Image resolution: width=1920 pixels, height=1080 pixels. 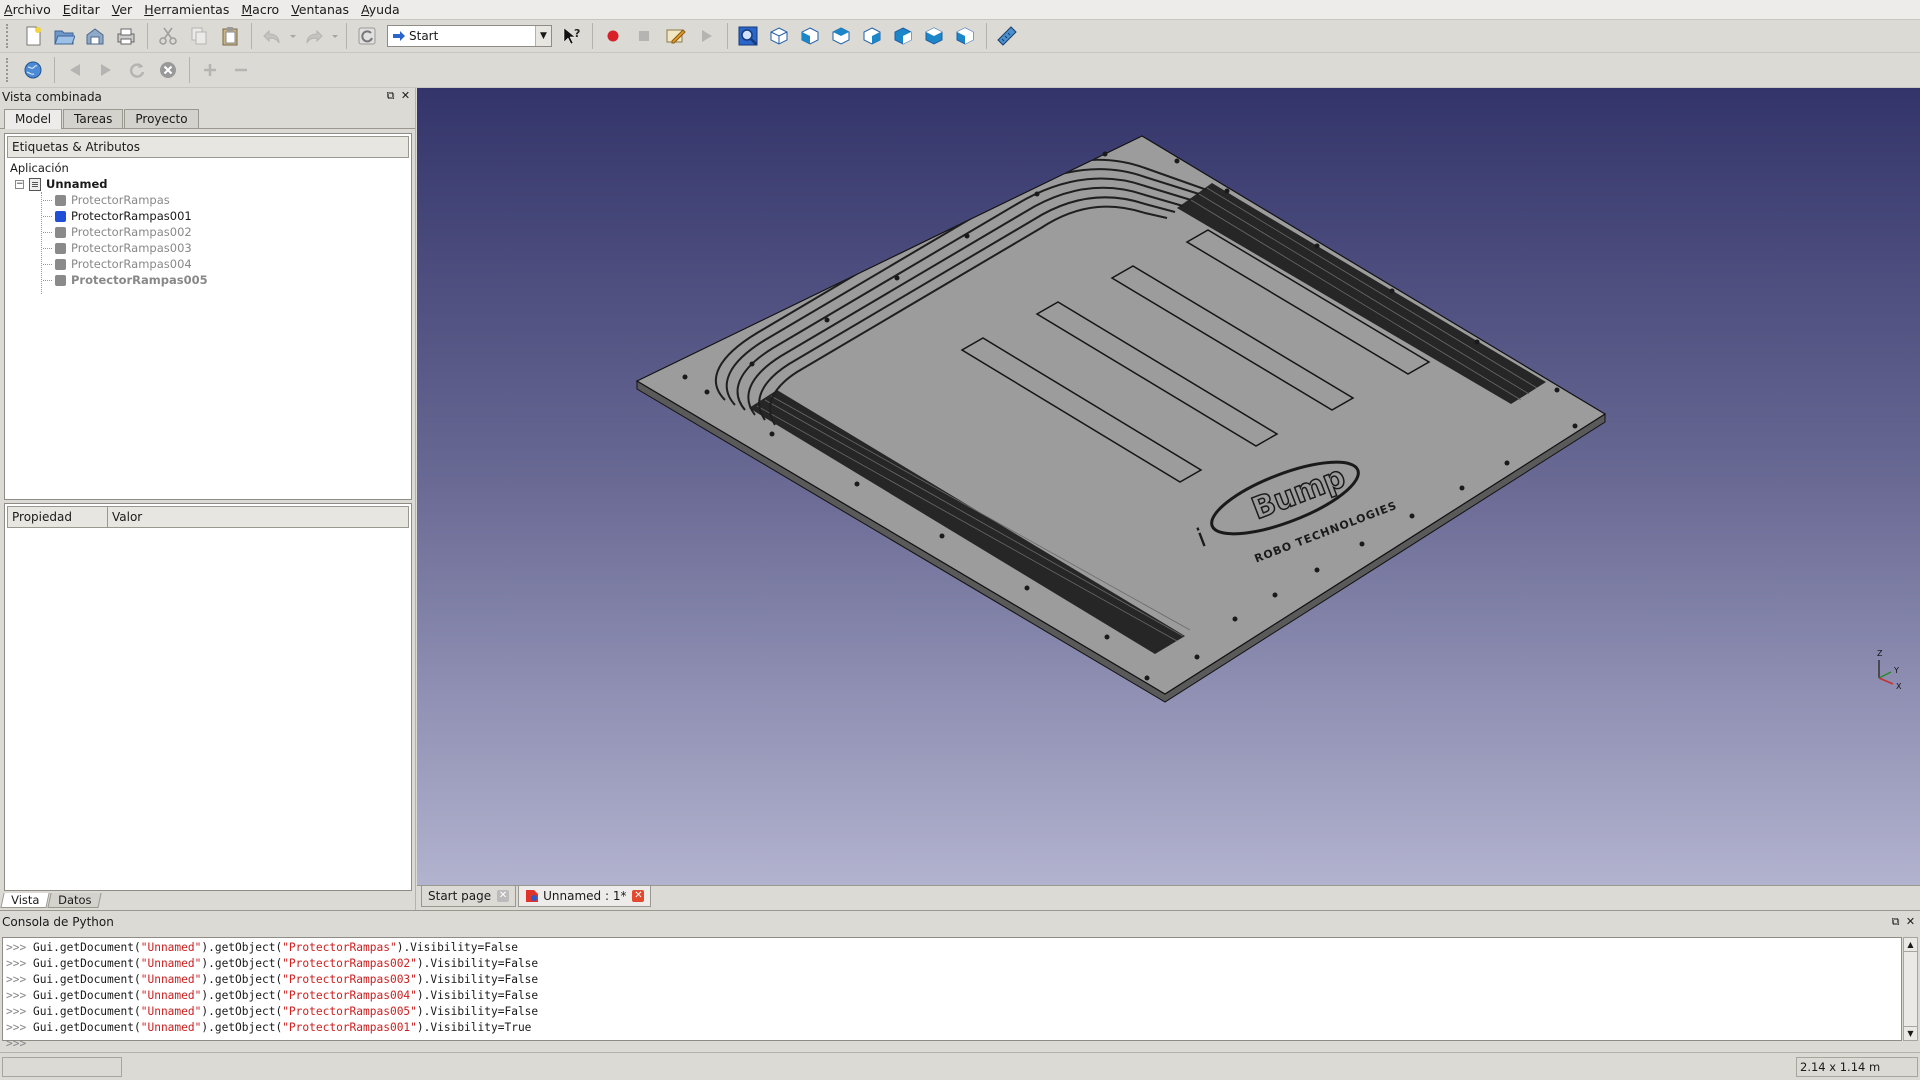 What do you see at coordinates (934, 36) in the screenshot?
I see `view-bottom-button` at bounding box center [934, 36].